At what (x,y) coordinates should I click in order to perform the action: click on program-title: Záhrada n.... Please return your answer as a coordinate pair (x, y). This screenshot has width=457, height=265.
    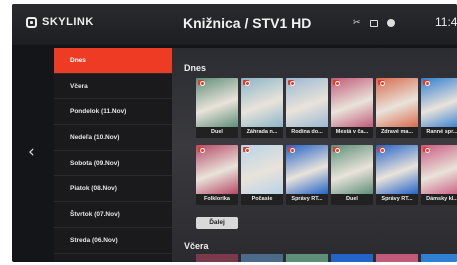
    Looking at the image, I should click on (262, 132).